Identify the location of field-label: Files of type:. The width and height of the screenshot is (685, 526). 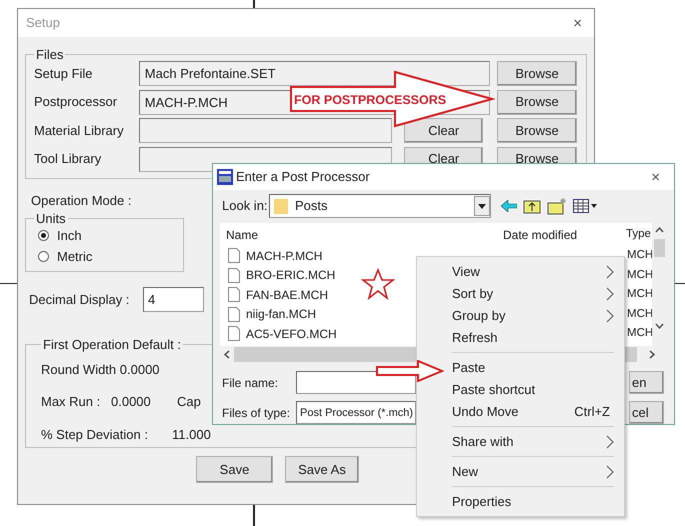
(257, 413).